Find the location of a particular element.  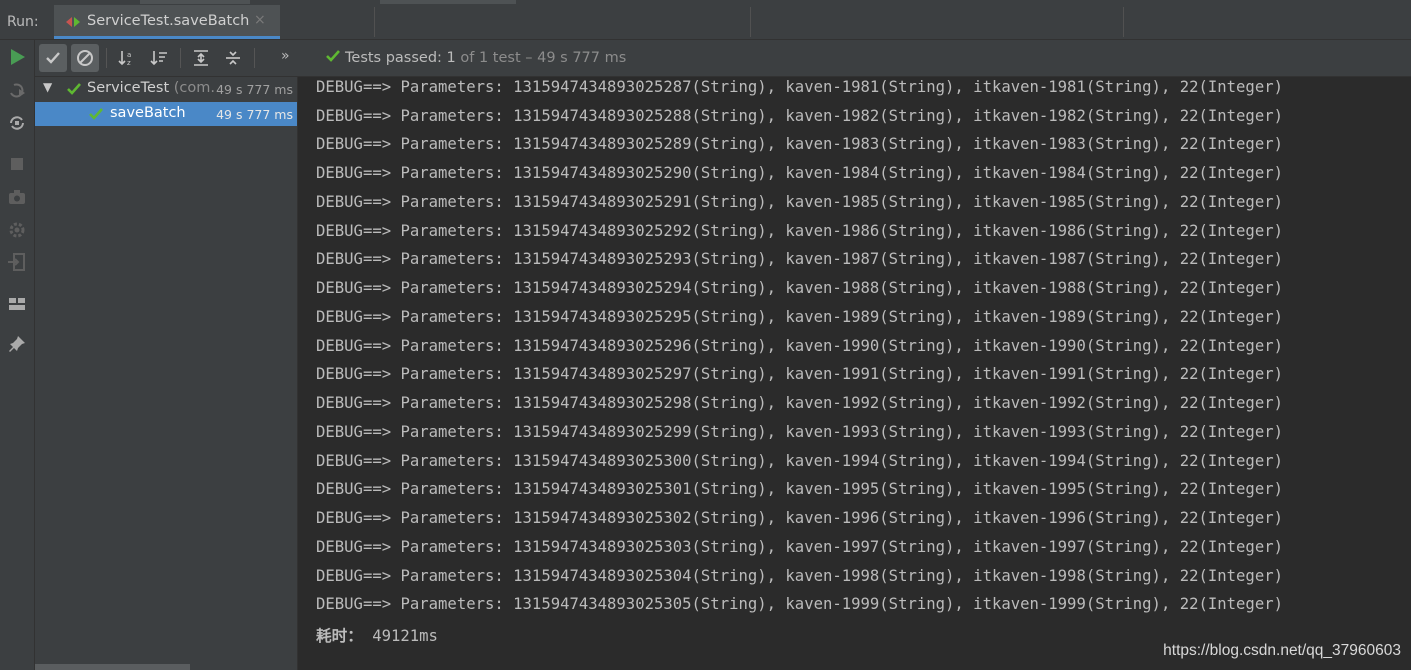

close-icon: × is located at coordinates (260, 20).